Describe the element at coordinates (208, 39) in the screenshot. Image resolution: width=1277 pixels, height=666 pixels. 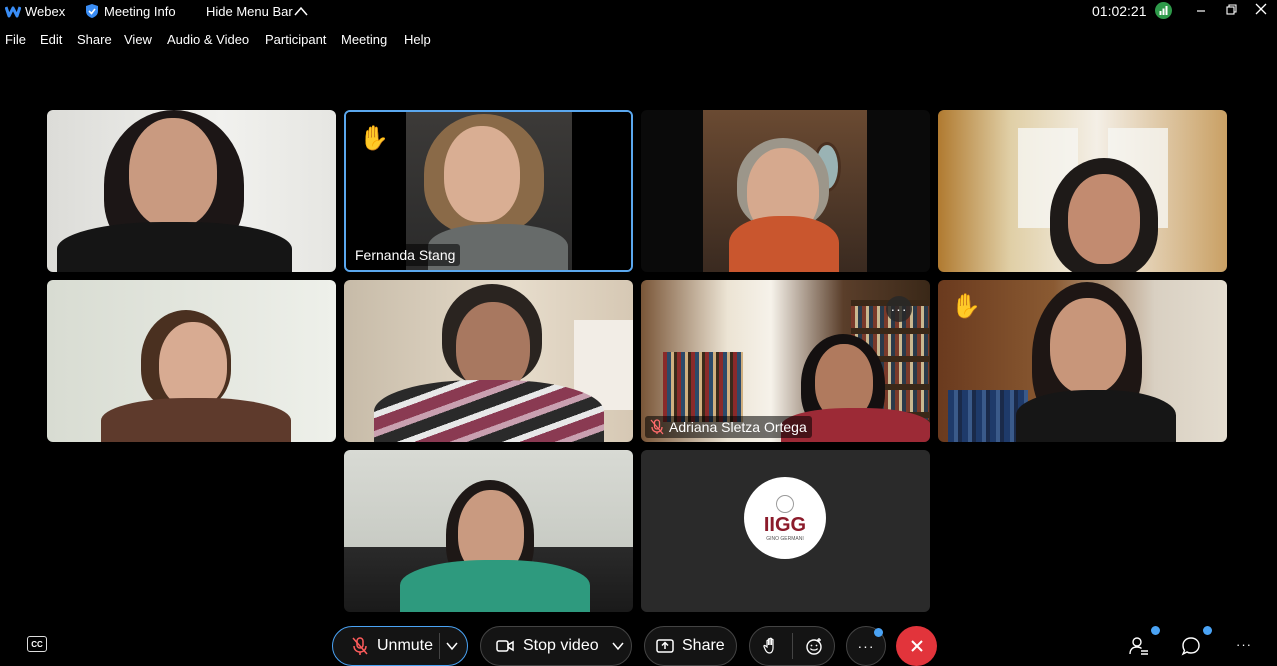
I see `menu-audio-video: Audio & Video` at that location.